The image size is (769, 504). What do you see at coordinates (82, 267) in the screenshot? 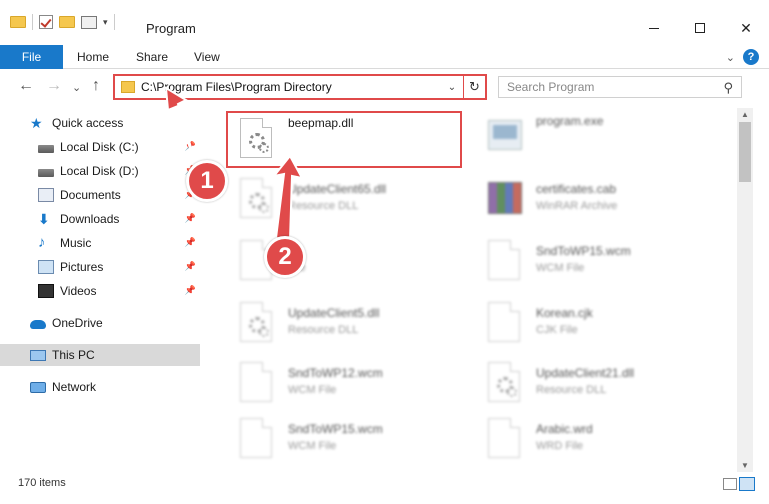
I see `sidebar-item-label: Pictures` at bounding box center [82, 267].